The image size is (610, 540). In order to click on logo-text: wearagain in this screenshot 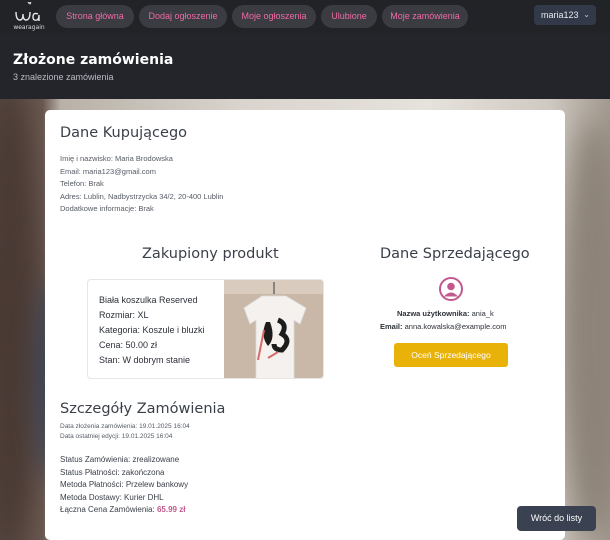, I will do `click(29, 27)`.